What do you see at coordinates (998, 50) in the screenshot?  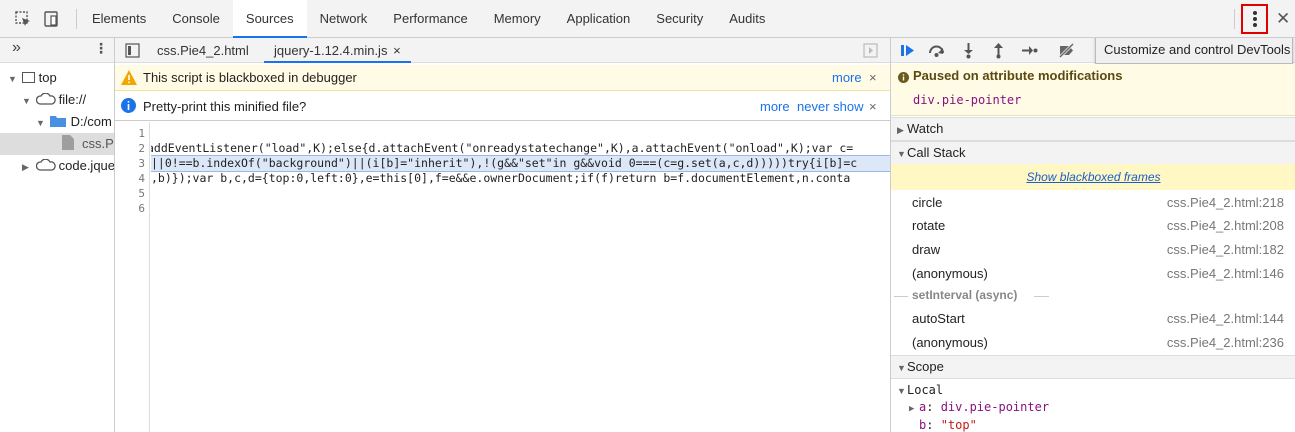 I see `step-out-icon` at bounding box center [998, 50].